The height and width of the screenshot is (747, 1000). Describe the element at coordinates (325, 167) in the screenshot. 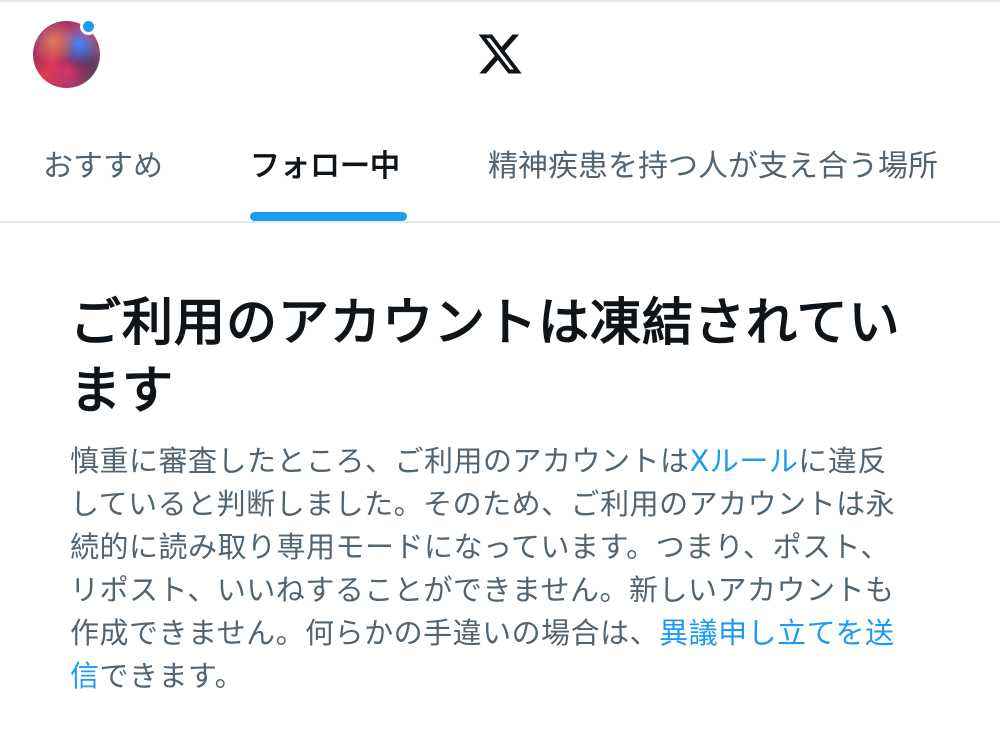

I see `tab-following: フォロー中` at that location.